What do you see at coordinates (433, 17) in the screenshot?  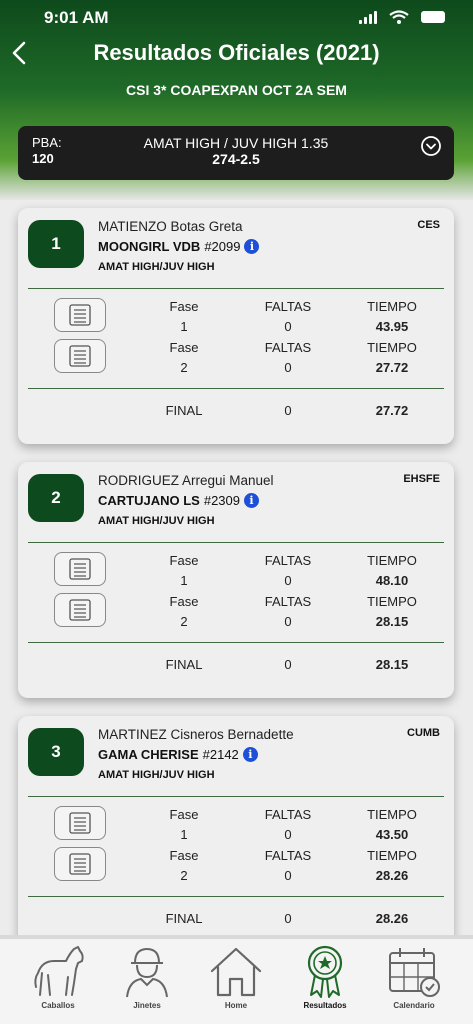 I see `battery-icon` at bounding box center [433, 17].